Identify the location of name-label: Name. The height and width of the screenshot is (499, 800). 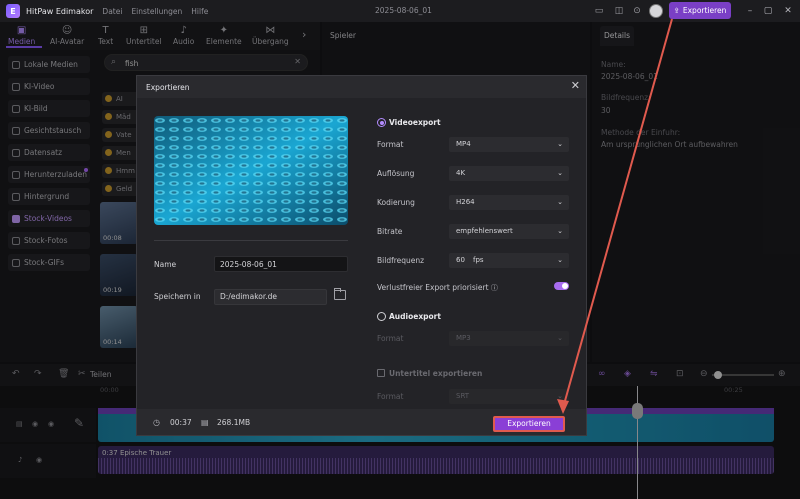
(165, 264).